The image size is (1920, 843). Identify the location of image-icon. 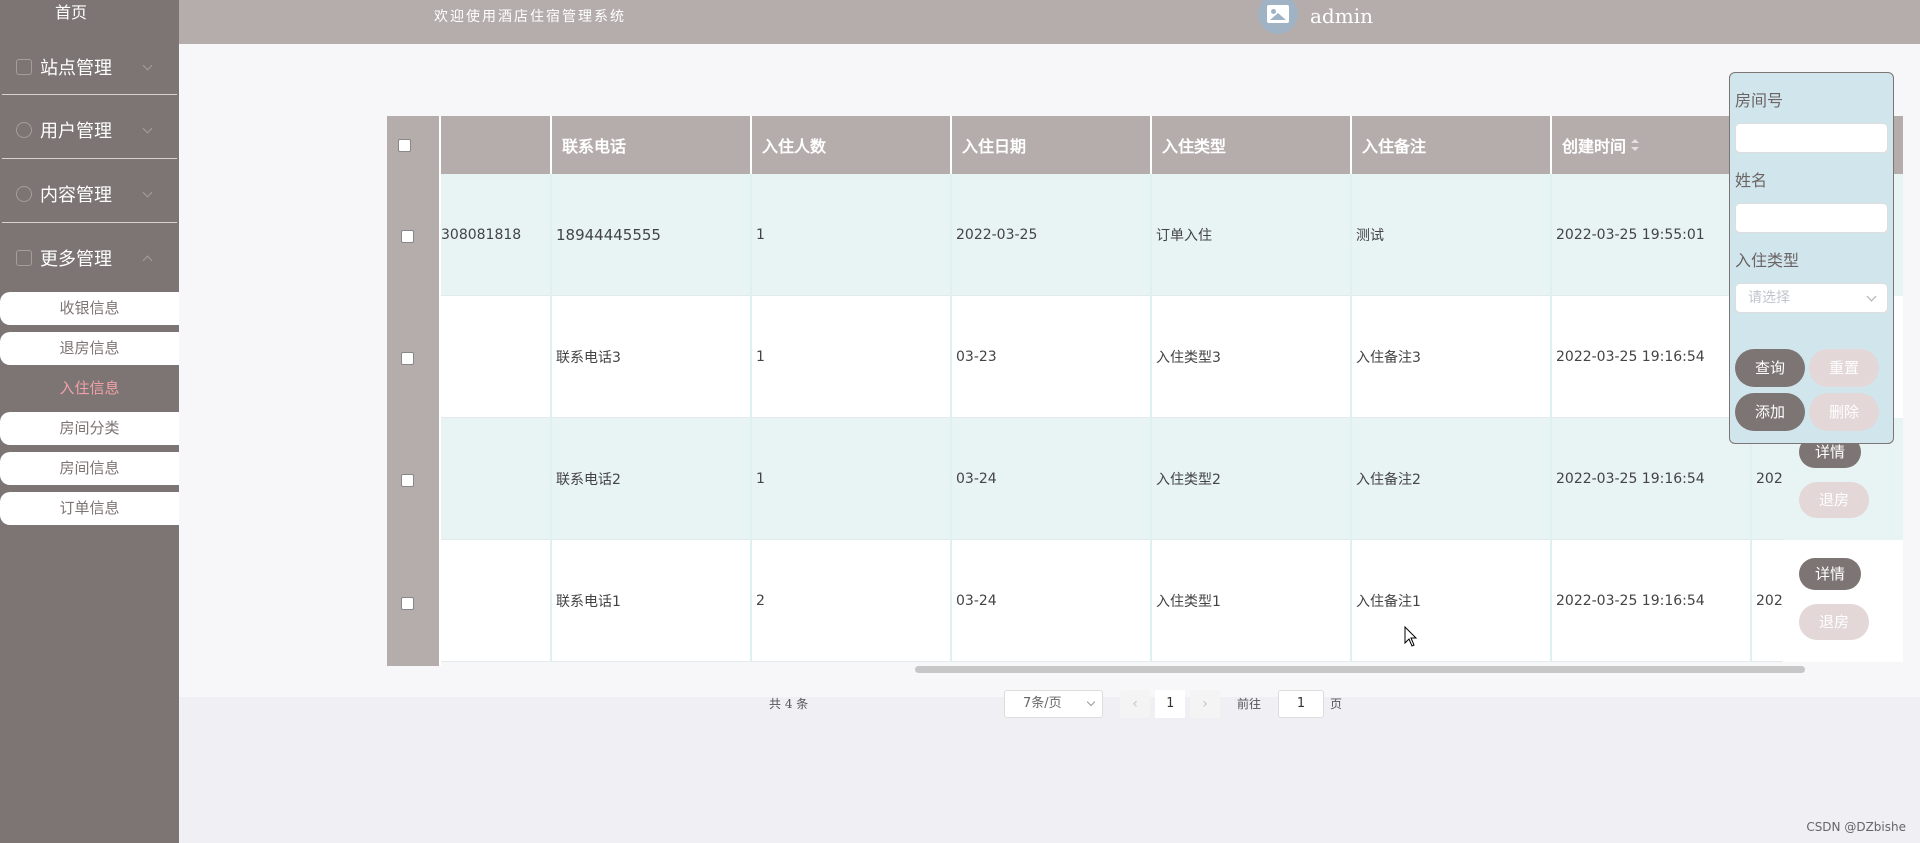
(1278, 14).